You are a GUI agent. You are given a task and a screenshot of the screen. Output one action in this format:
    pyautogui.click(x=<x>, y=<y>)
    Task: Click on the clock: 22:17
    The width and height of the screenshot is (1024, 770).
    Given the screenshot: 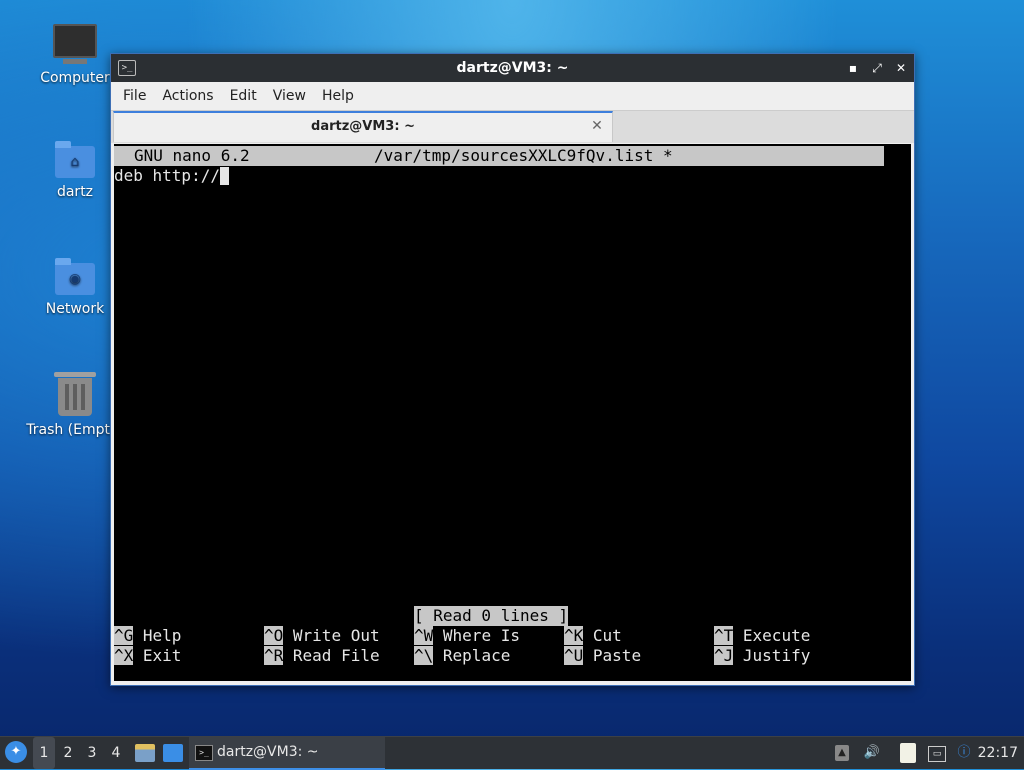 What is the action you would take?
    pyautogui.click(x=998, y=753)
    